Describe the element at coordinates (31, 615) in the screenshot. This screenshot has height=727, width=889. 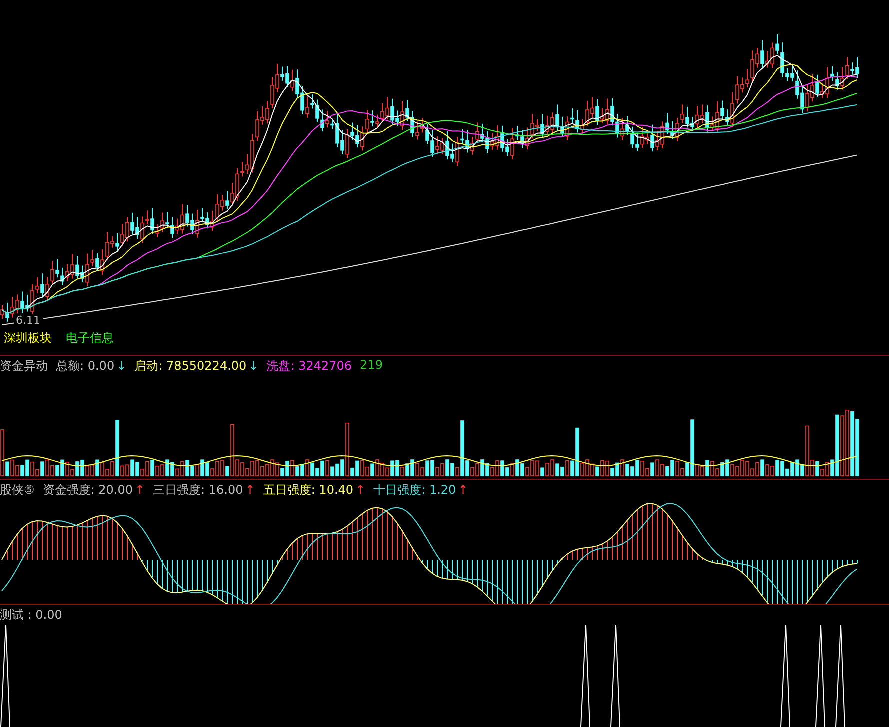
I see `indicator-label: 测试 : 0.00` at that location.